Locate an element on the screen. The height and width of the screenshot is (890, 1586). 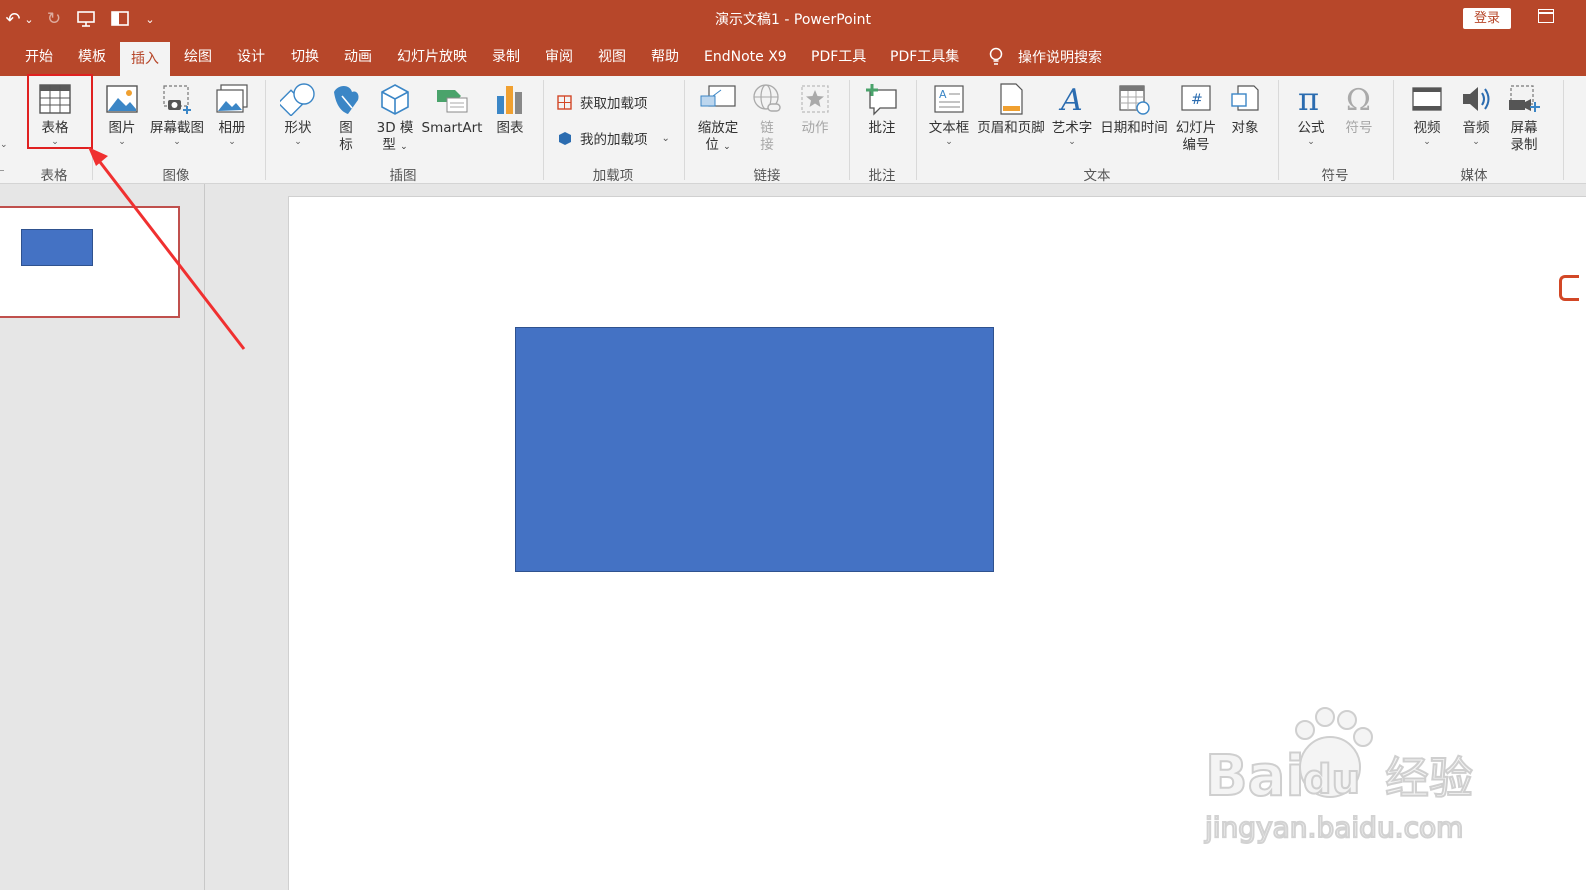
zoom-label-2-text: 位 is located at coordinates (712, 145).